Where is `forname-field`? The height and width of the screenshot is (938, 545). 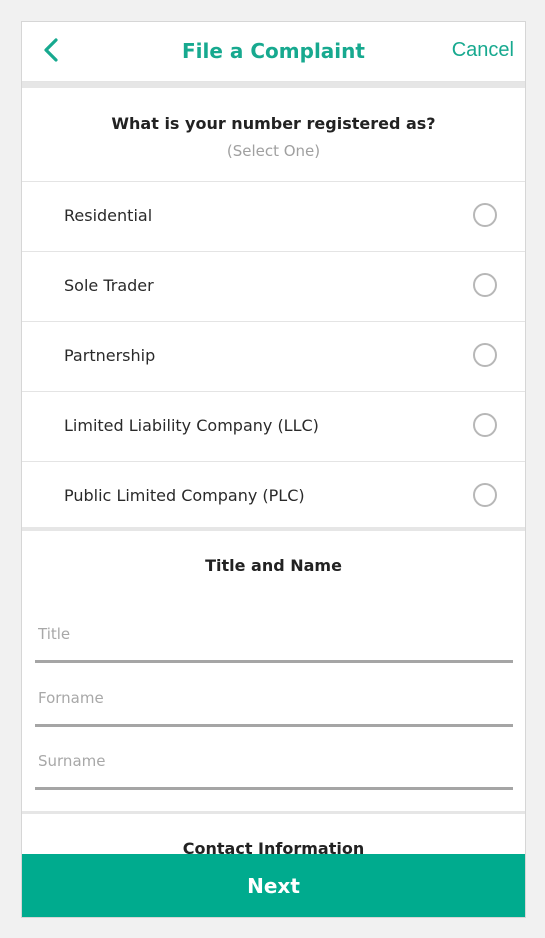
forname-field is located at coordinates (274, 702).